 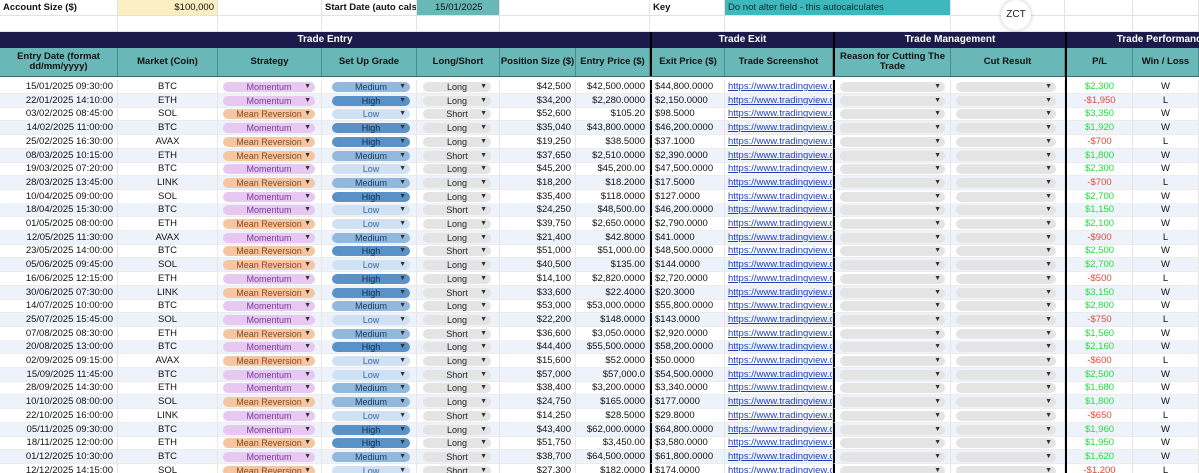 What do you see at coordinates (59, 388) in the screenshot?
I see `entry-date-cell: 28/09/2025 14:30:00` at bounding box center [59, 388].